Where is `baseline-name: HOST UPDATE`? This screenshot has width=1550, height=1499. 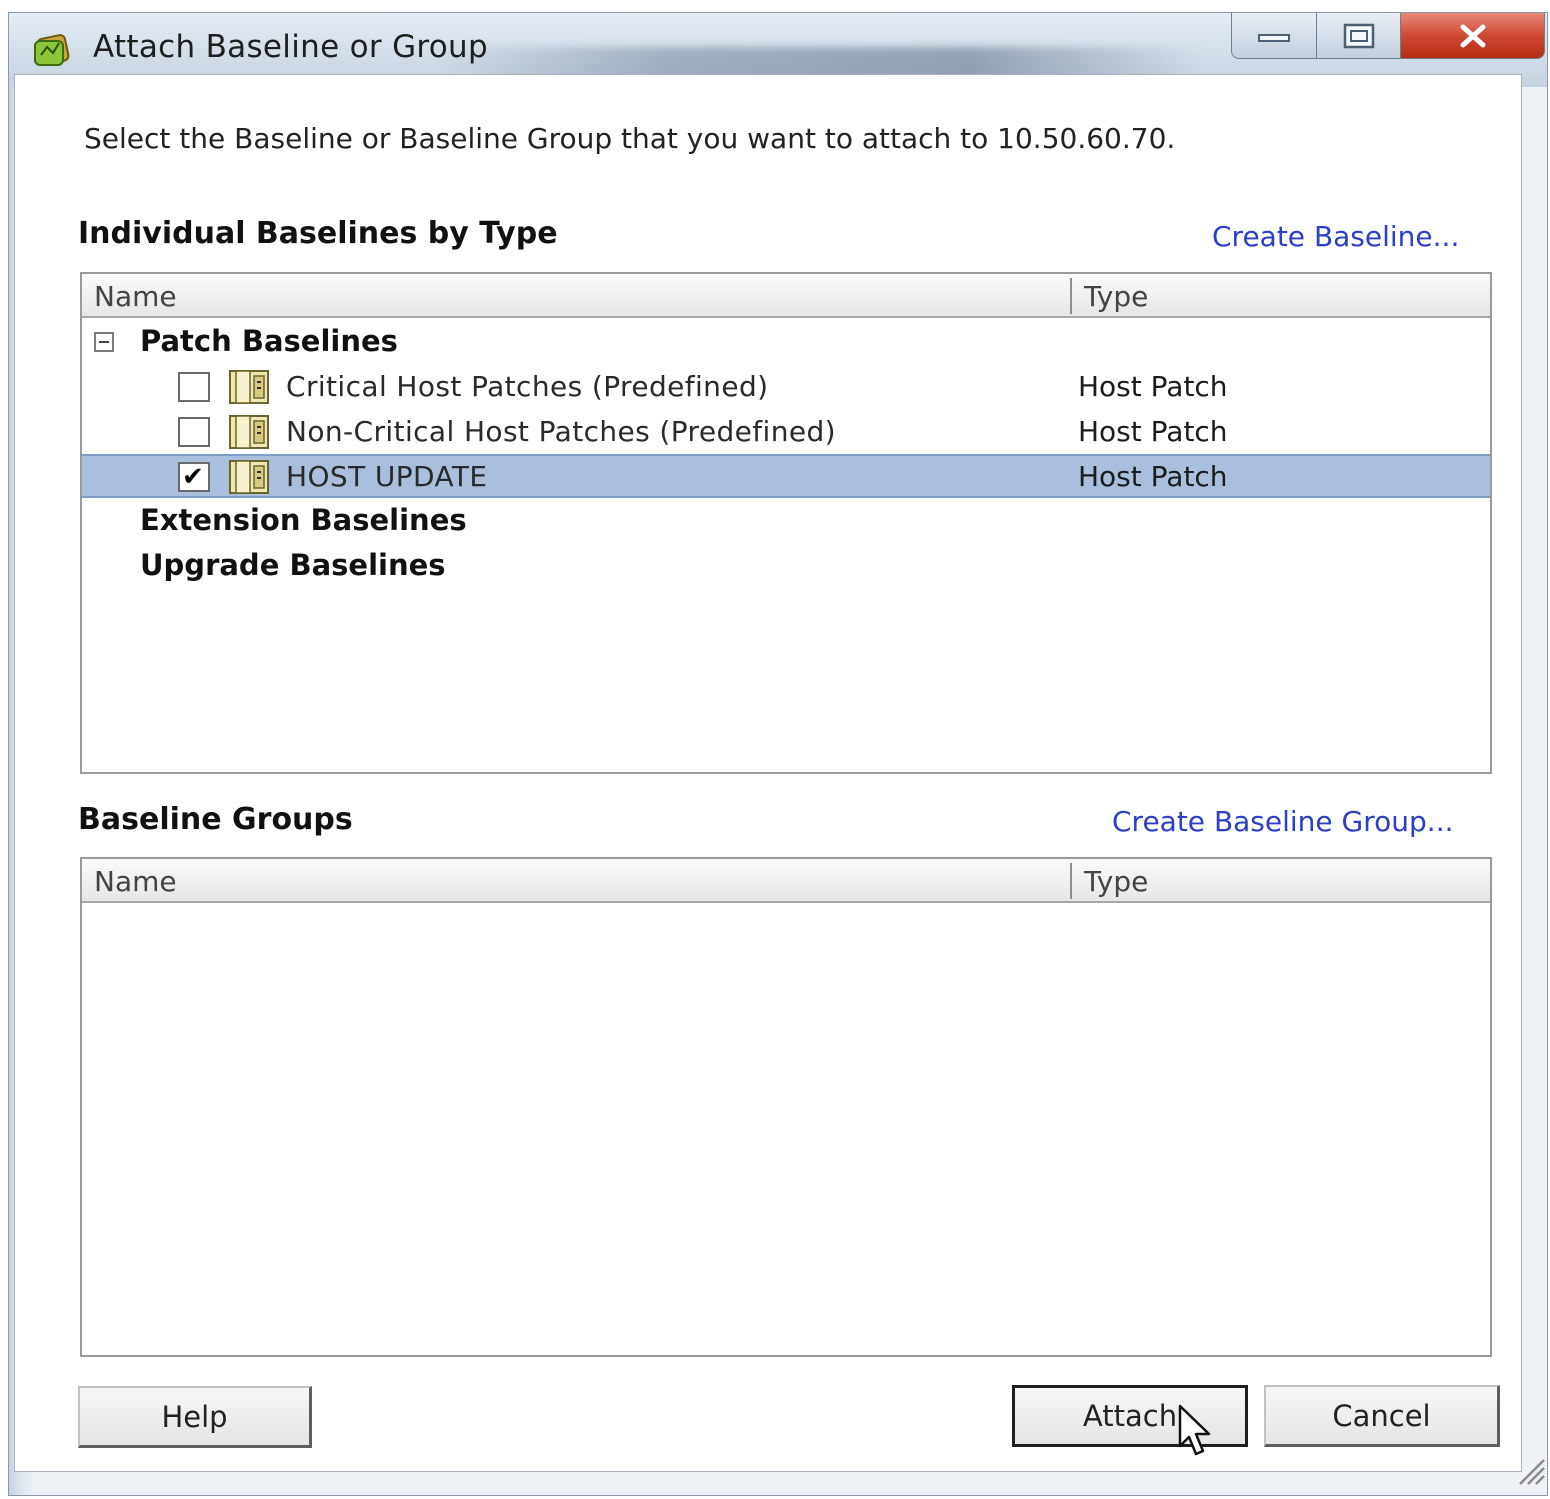
baseline-name: HOST UPDATE is located at coordinates (387, 476).